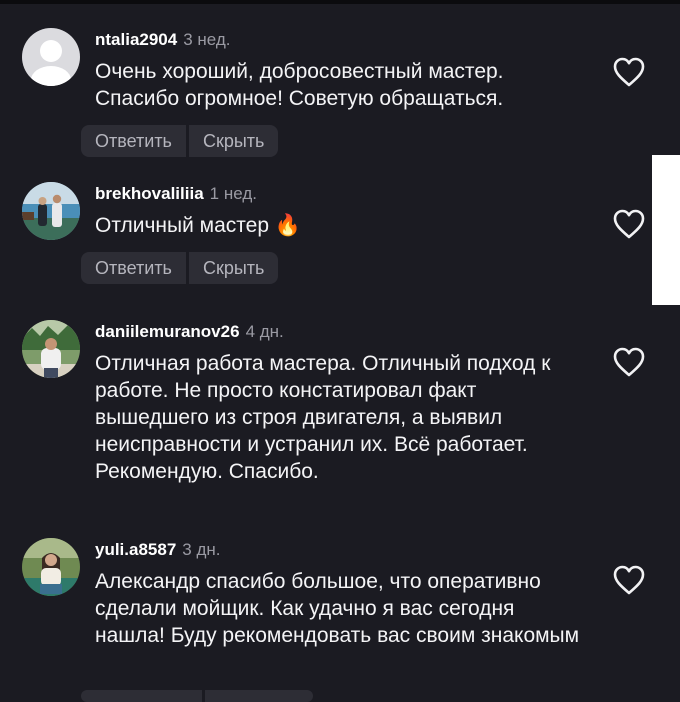 This screenshot has width=680, height=702. Describe the element at coordinates (288, 225) in the screenshot. I see `fire-emoji: 🔥` at that location.